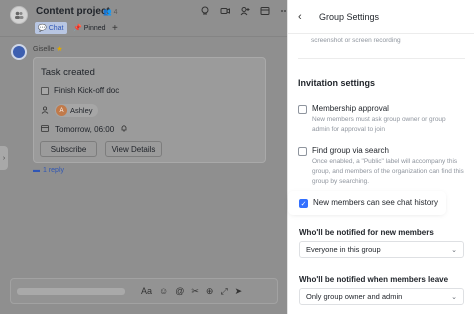 Image resolution: width=474 pixels, height=314 pixels. What do you see at coordinates (133, 149) in the screenshot?
I see `view-details-button: View Details` at bounding box center [133, 149].